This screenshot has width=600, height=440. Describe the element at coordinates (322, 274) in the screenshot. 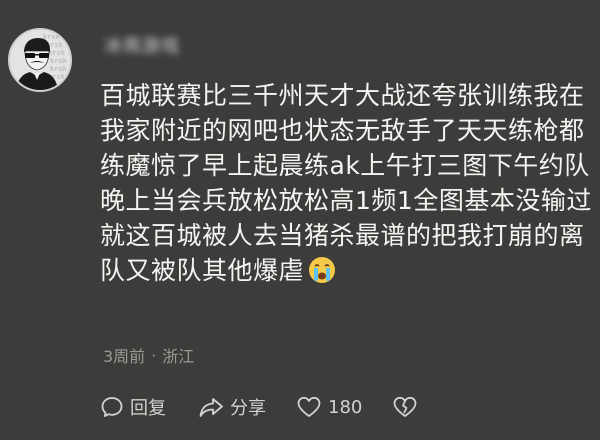

I see `crying-face-emoji-icon` at that location.